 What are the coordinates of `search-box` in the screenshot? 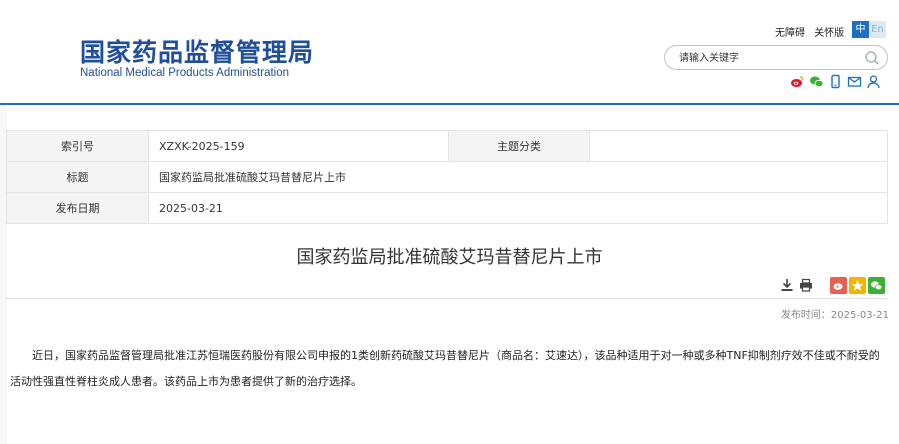 It's located at (776, 57).